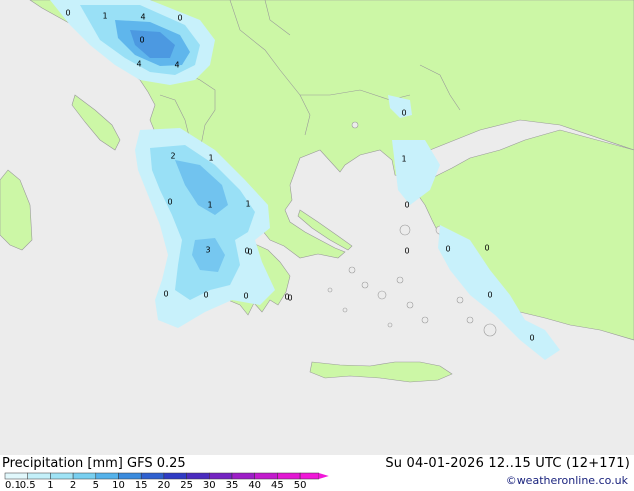 The image size is (634, 491). Describe the element at coordinates (209, 485) in the screenshot. I see `legend-label: 30` at that location.